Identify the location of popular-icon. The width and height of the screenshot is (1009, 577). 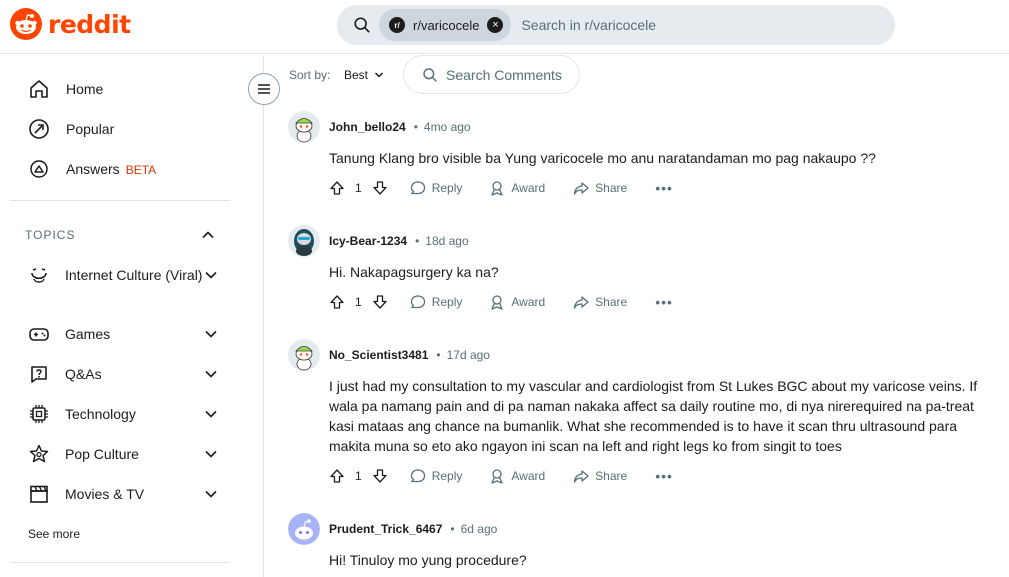
(39, 129).